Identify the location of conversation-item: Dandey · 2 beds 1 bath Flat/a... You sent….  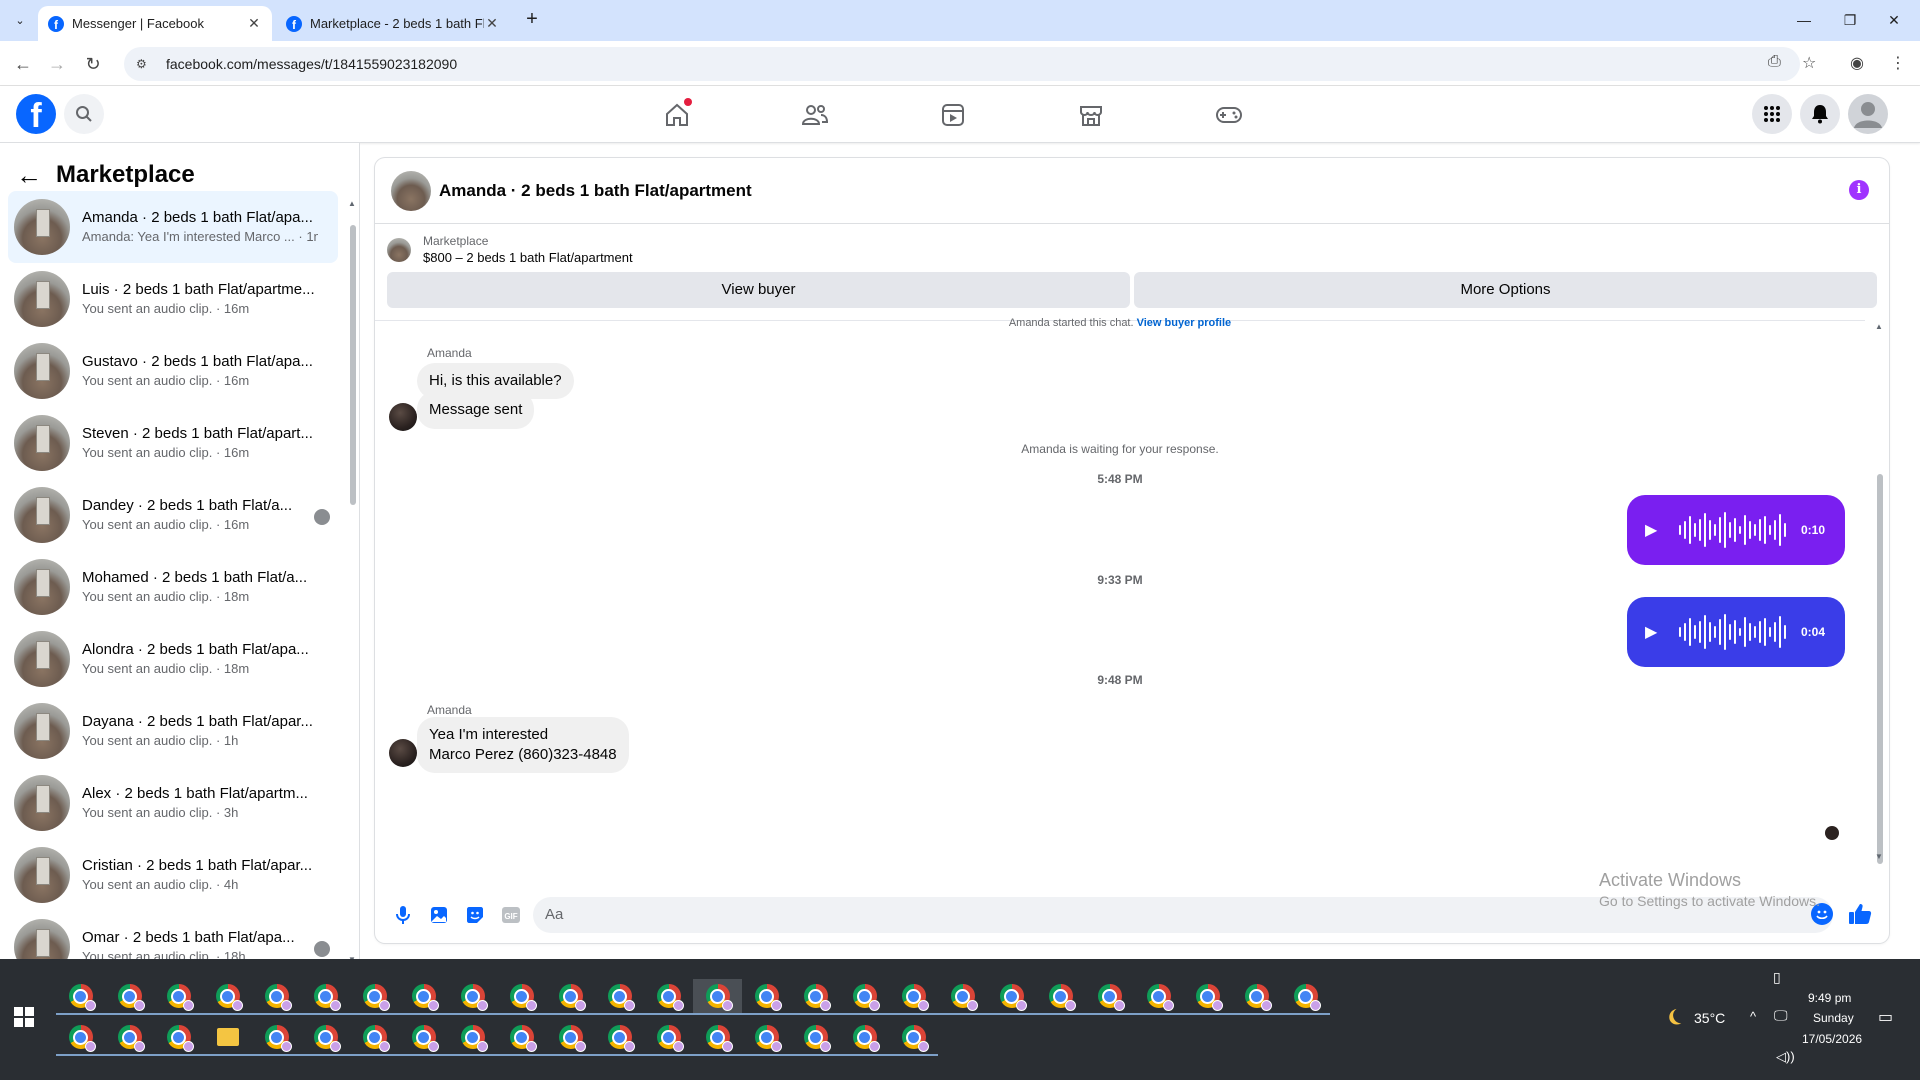
(173, 515).